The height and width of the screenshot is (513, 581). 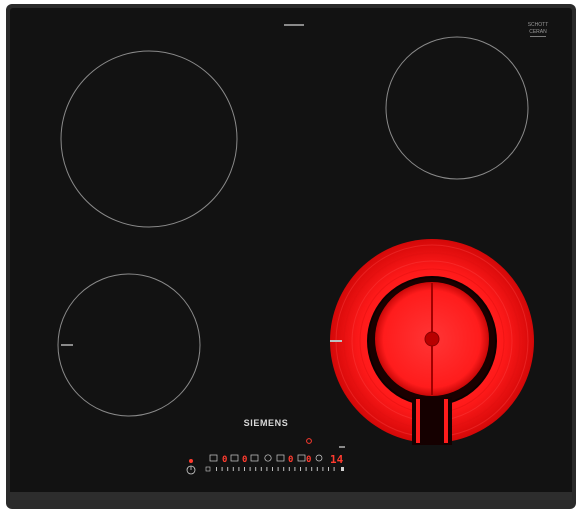 I want to click on zone-display-2: 0, so click(x=244, y=460).